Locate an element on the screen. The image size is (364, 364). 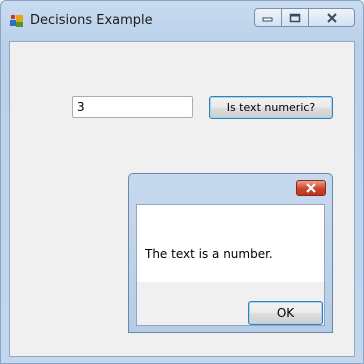
maximize-icon is located at coordinates (295, 17).